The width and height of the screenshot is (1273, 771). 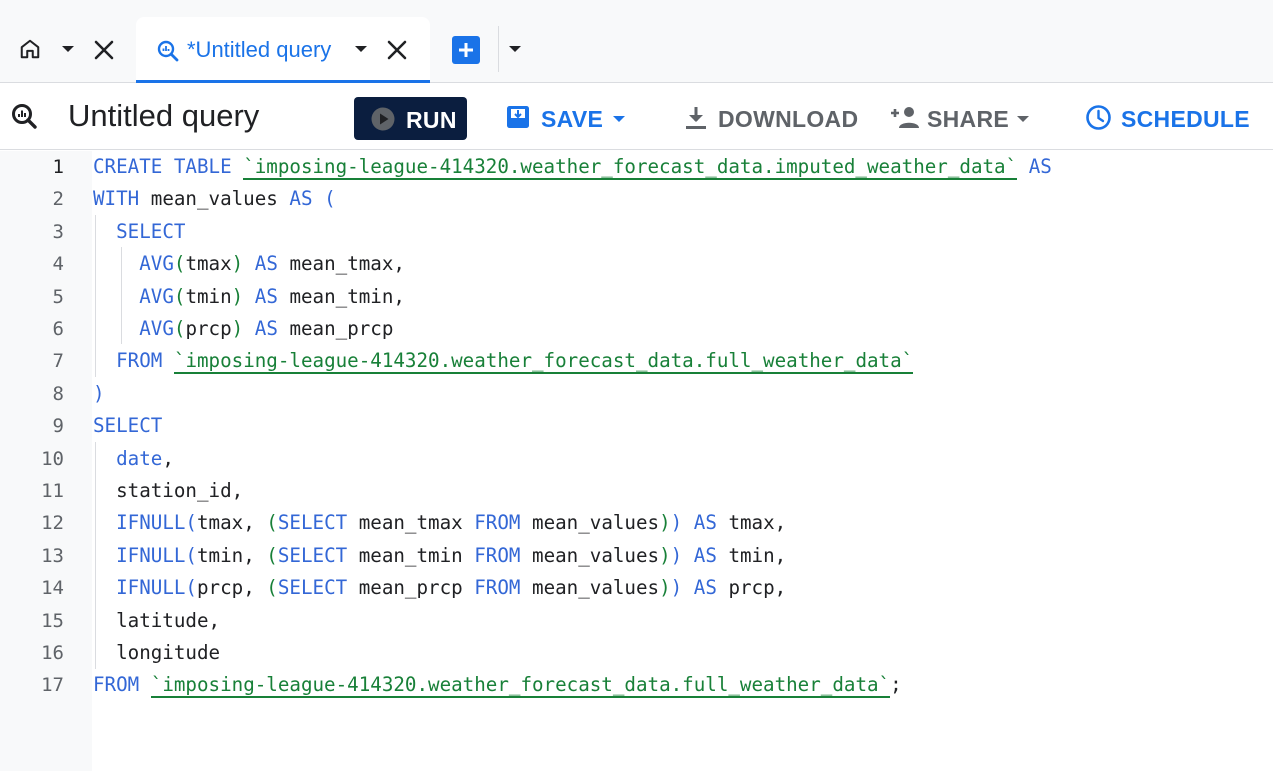 What do you see at coordinates (361, 49) in the screenshot?
I see `query-tab-dropdown-icon` at bounding box center [361, 49].